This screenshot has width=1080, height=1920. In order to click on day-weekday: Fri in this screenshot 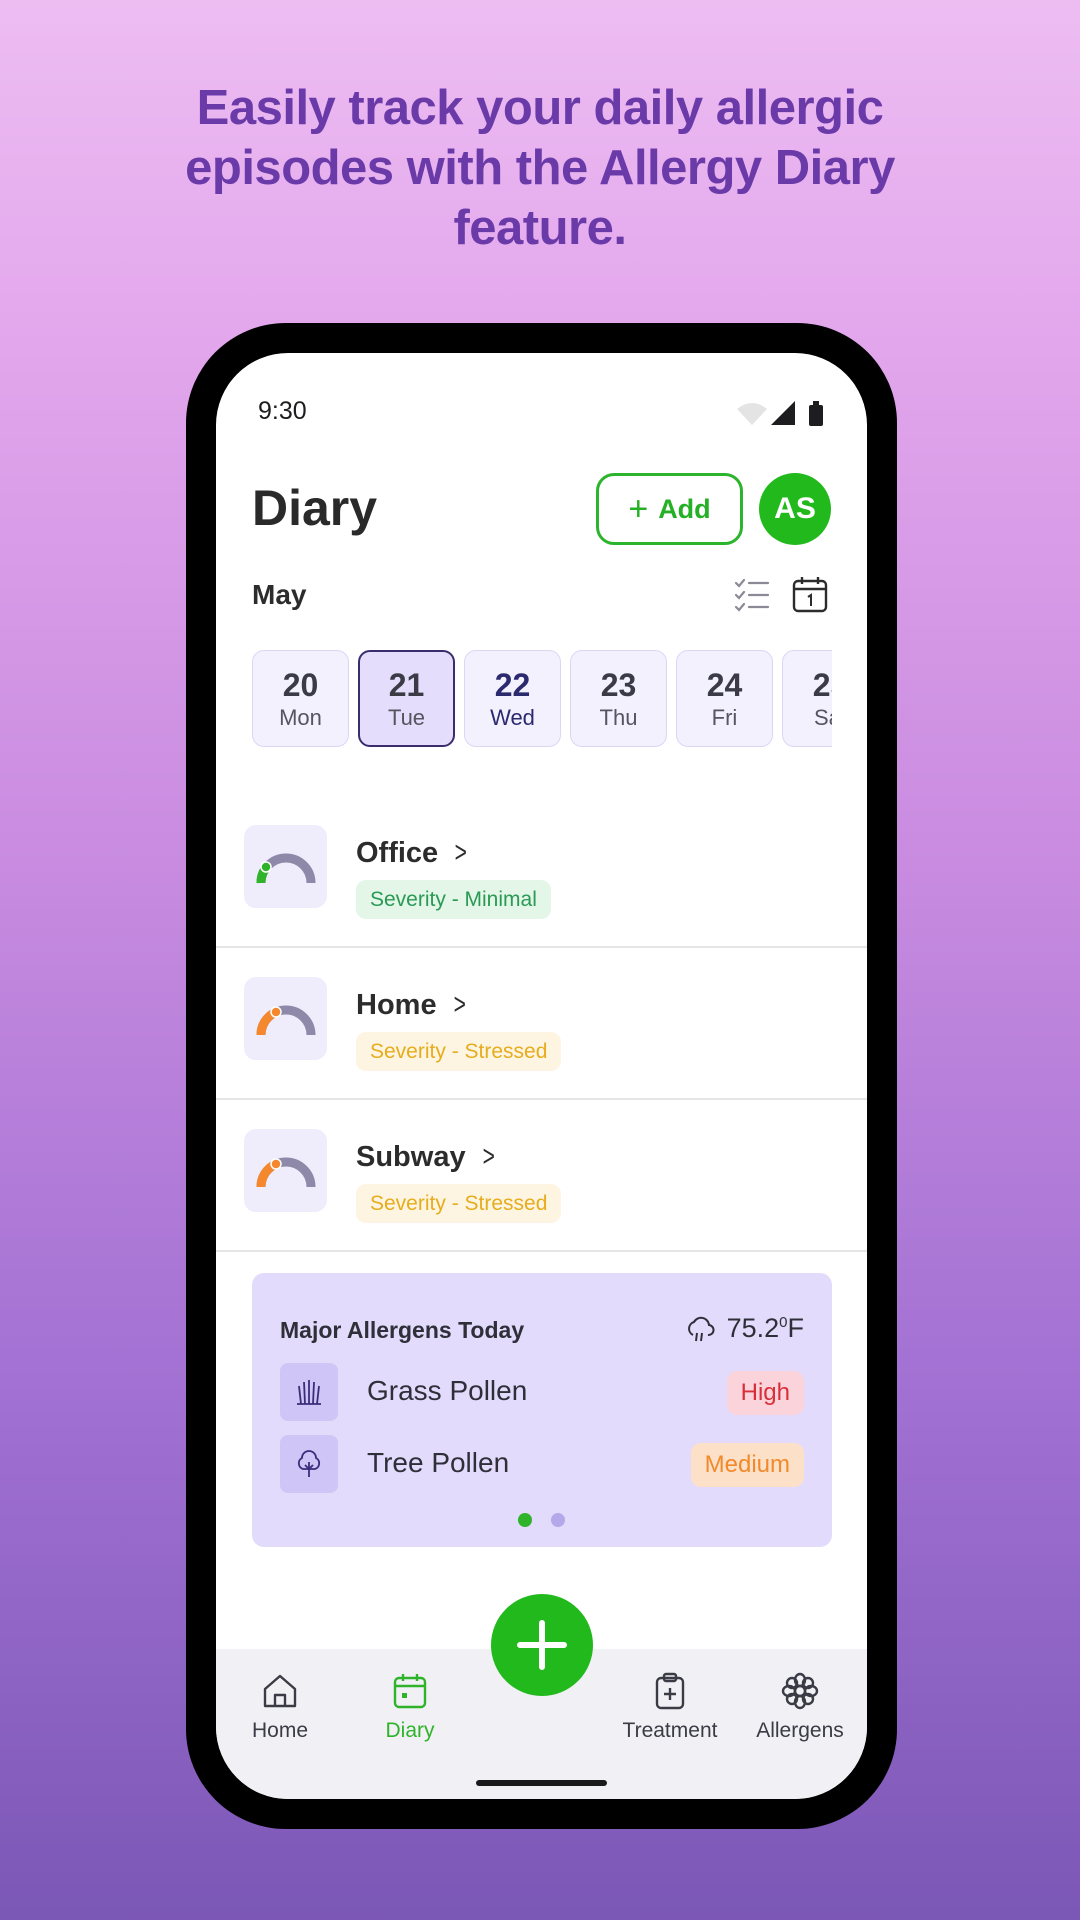, I will do `click(724, 717)`.